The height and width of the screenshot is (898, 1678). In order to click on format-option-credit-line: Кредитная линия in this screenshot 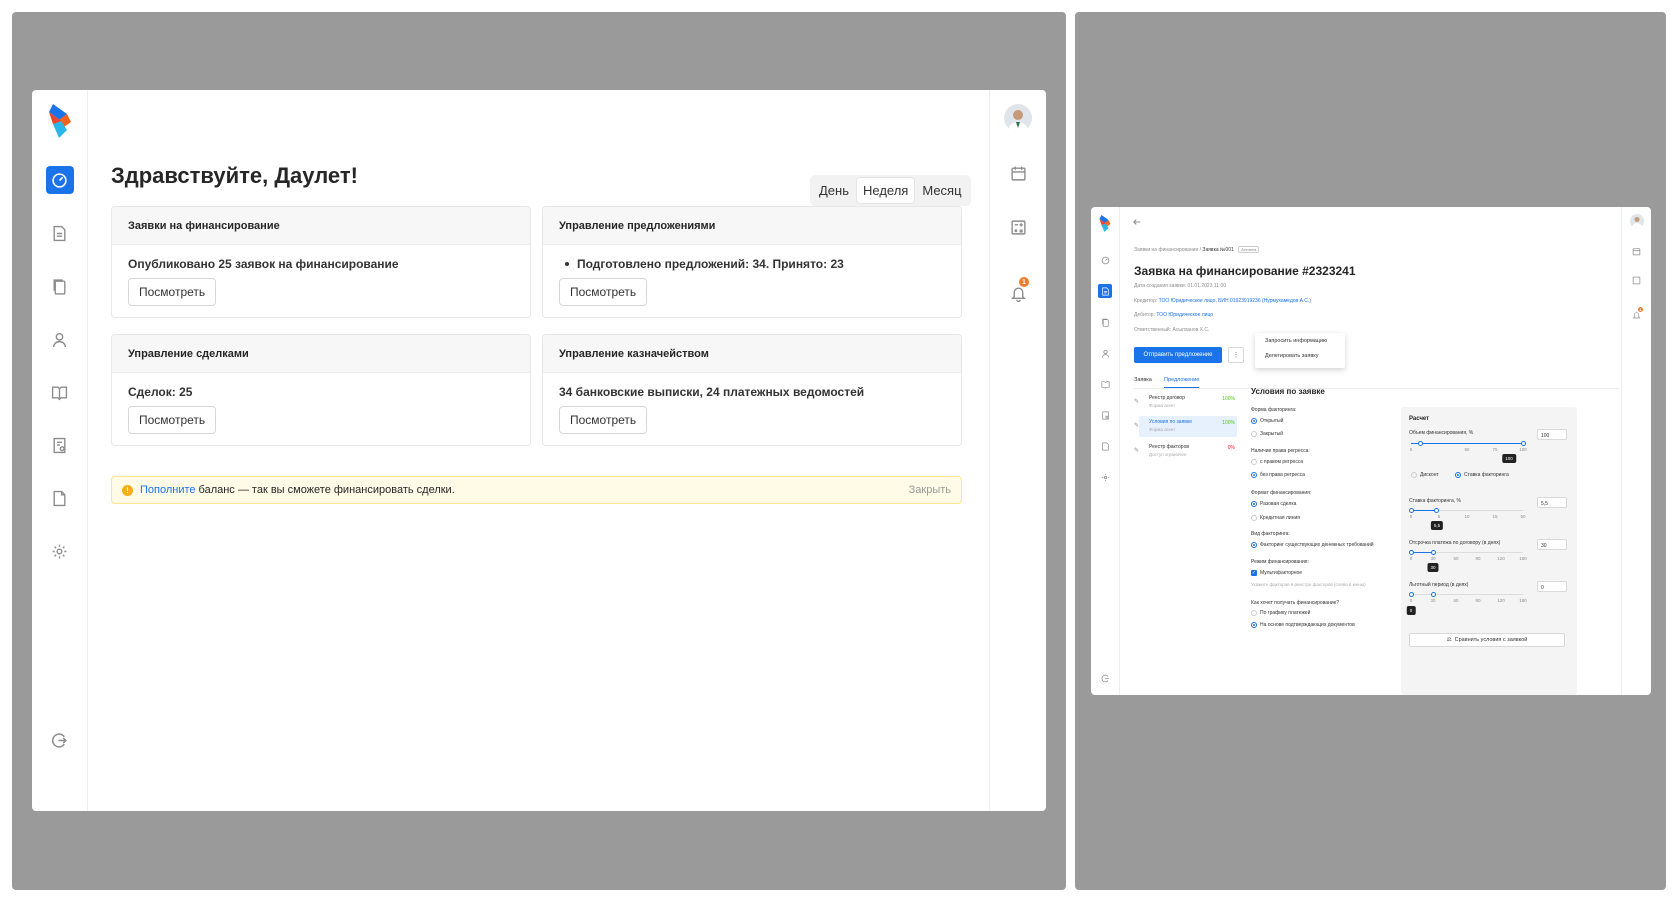, I will do `click(1275, 518)`.